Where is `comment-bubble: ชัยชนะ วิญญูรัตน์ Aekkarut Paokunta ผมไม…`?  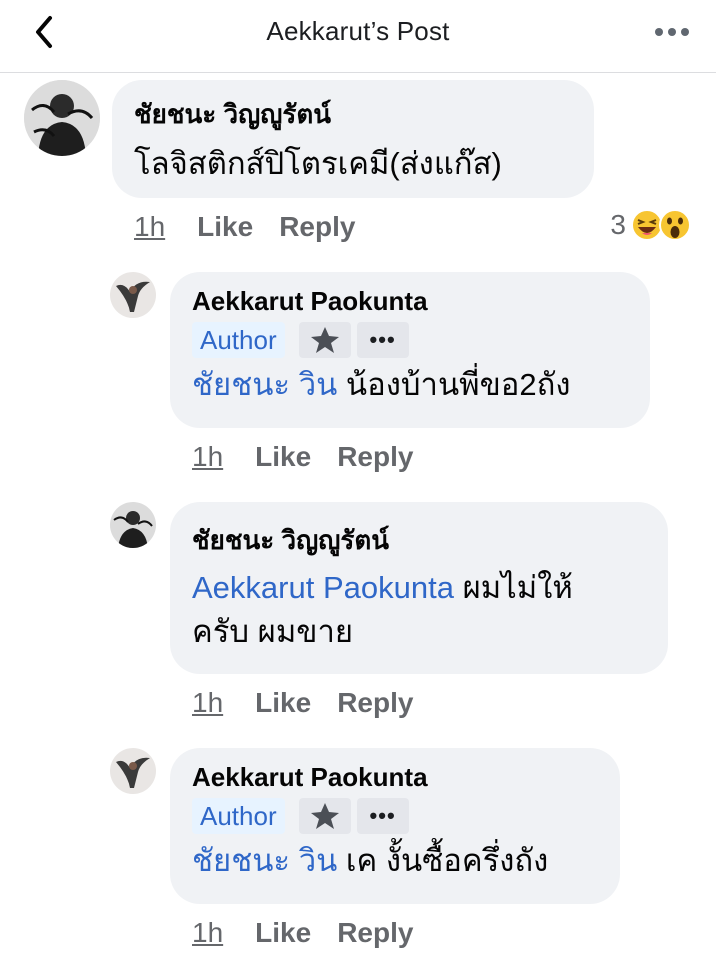 comment-bubble: ชัยชนะ วิญญูรัตน์ Aekkarut Paokunta ผมไม… is located at coordinates (419, 588).